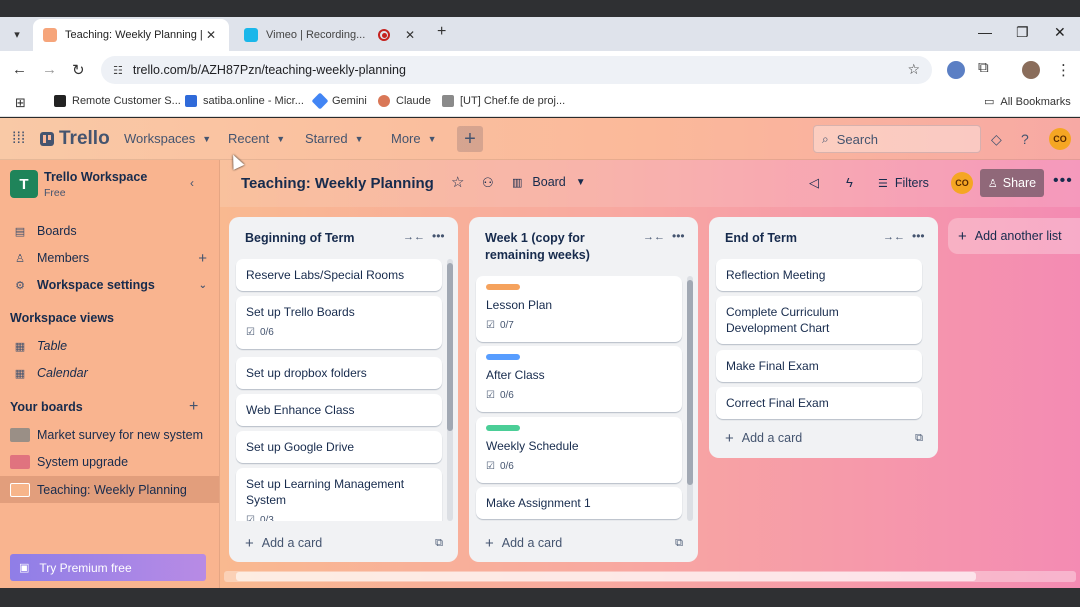 The height and width of the screenshot is (607, 1080). What do you see at coordinates (1027, 102) in the screenshot?
I see `all-bookmarks: ▭ All Bookmarks` at bounding box center [1027, 102].